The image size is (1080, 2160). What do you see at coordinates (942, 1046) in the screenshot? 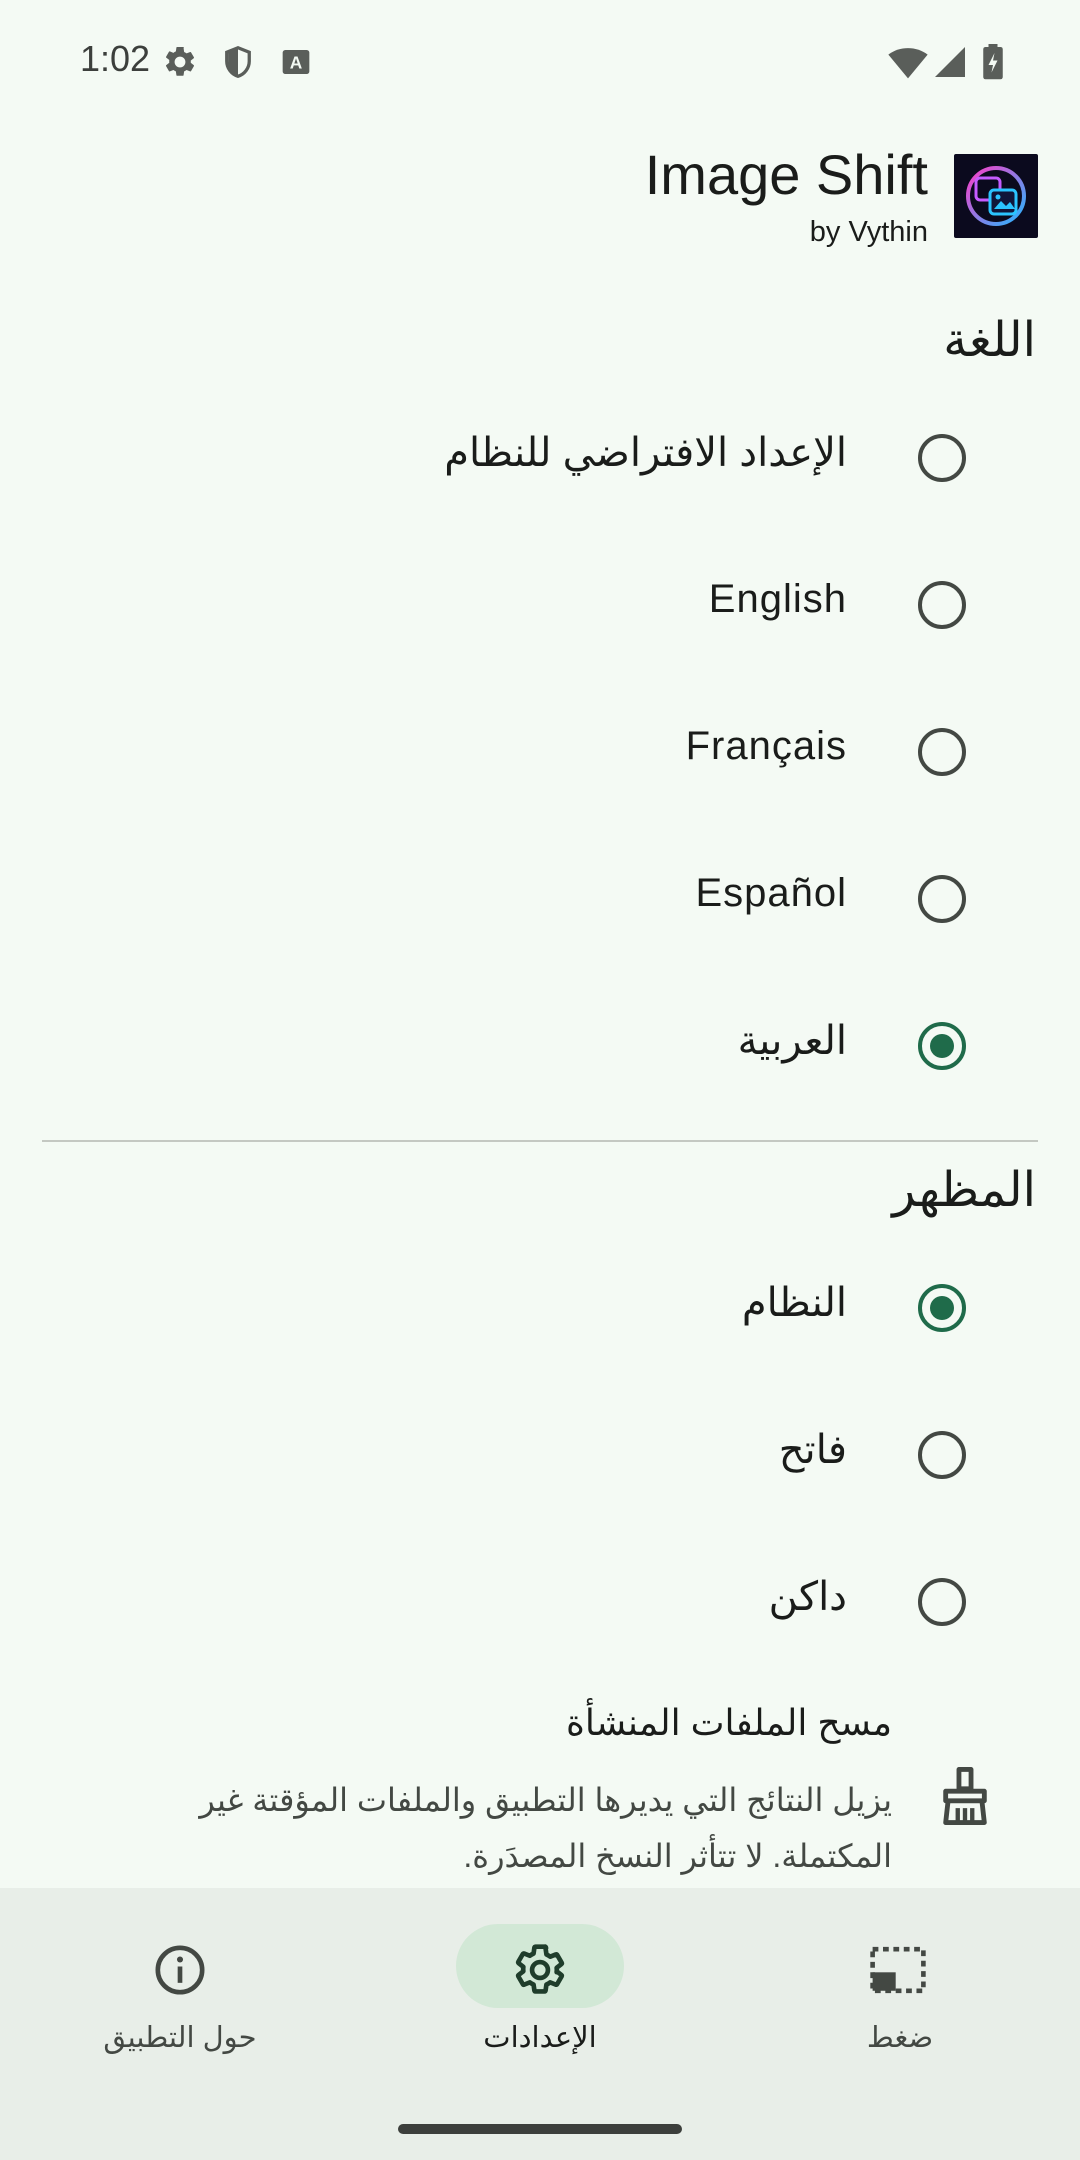
I see `language-radio-arabic` at bounding box center [942, 1046].